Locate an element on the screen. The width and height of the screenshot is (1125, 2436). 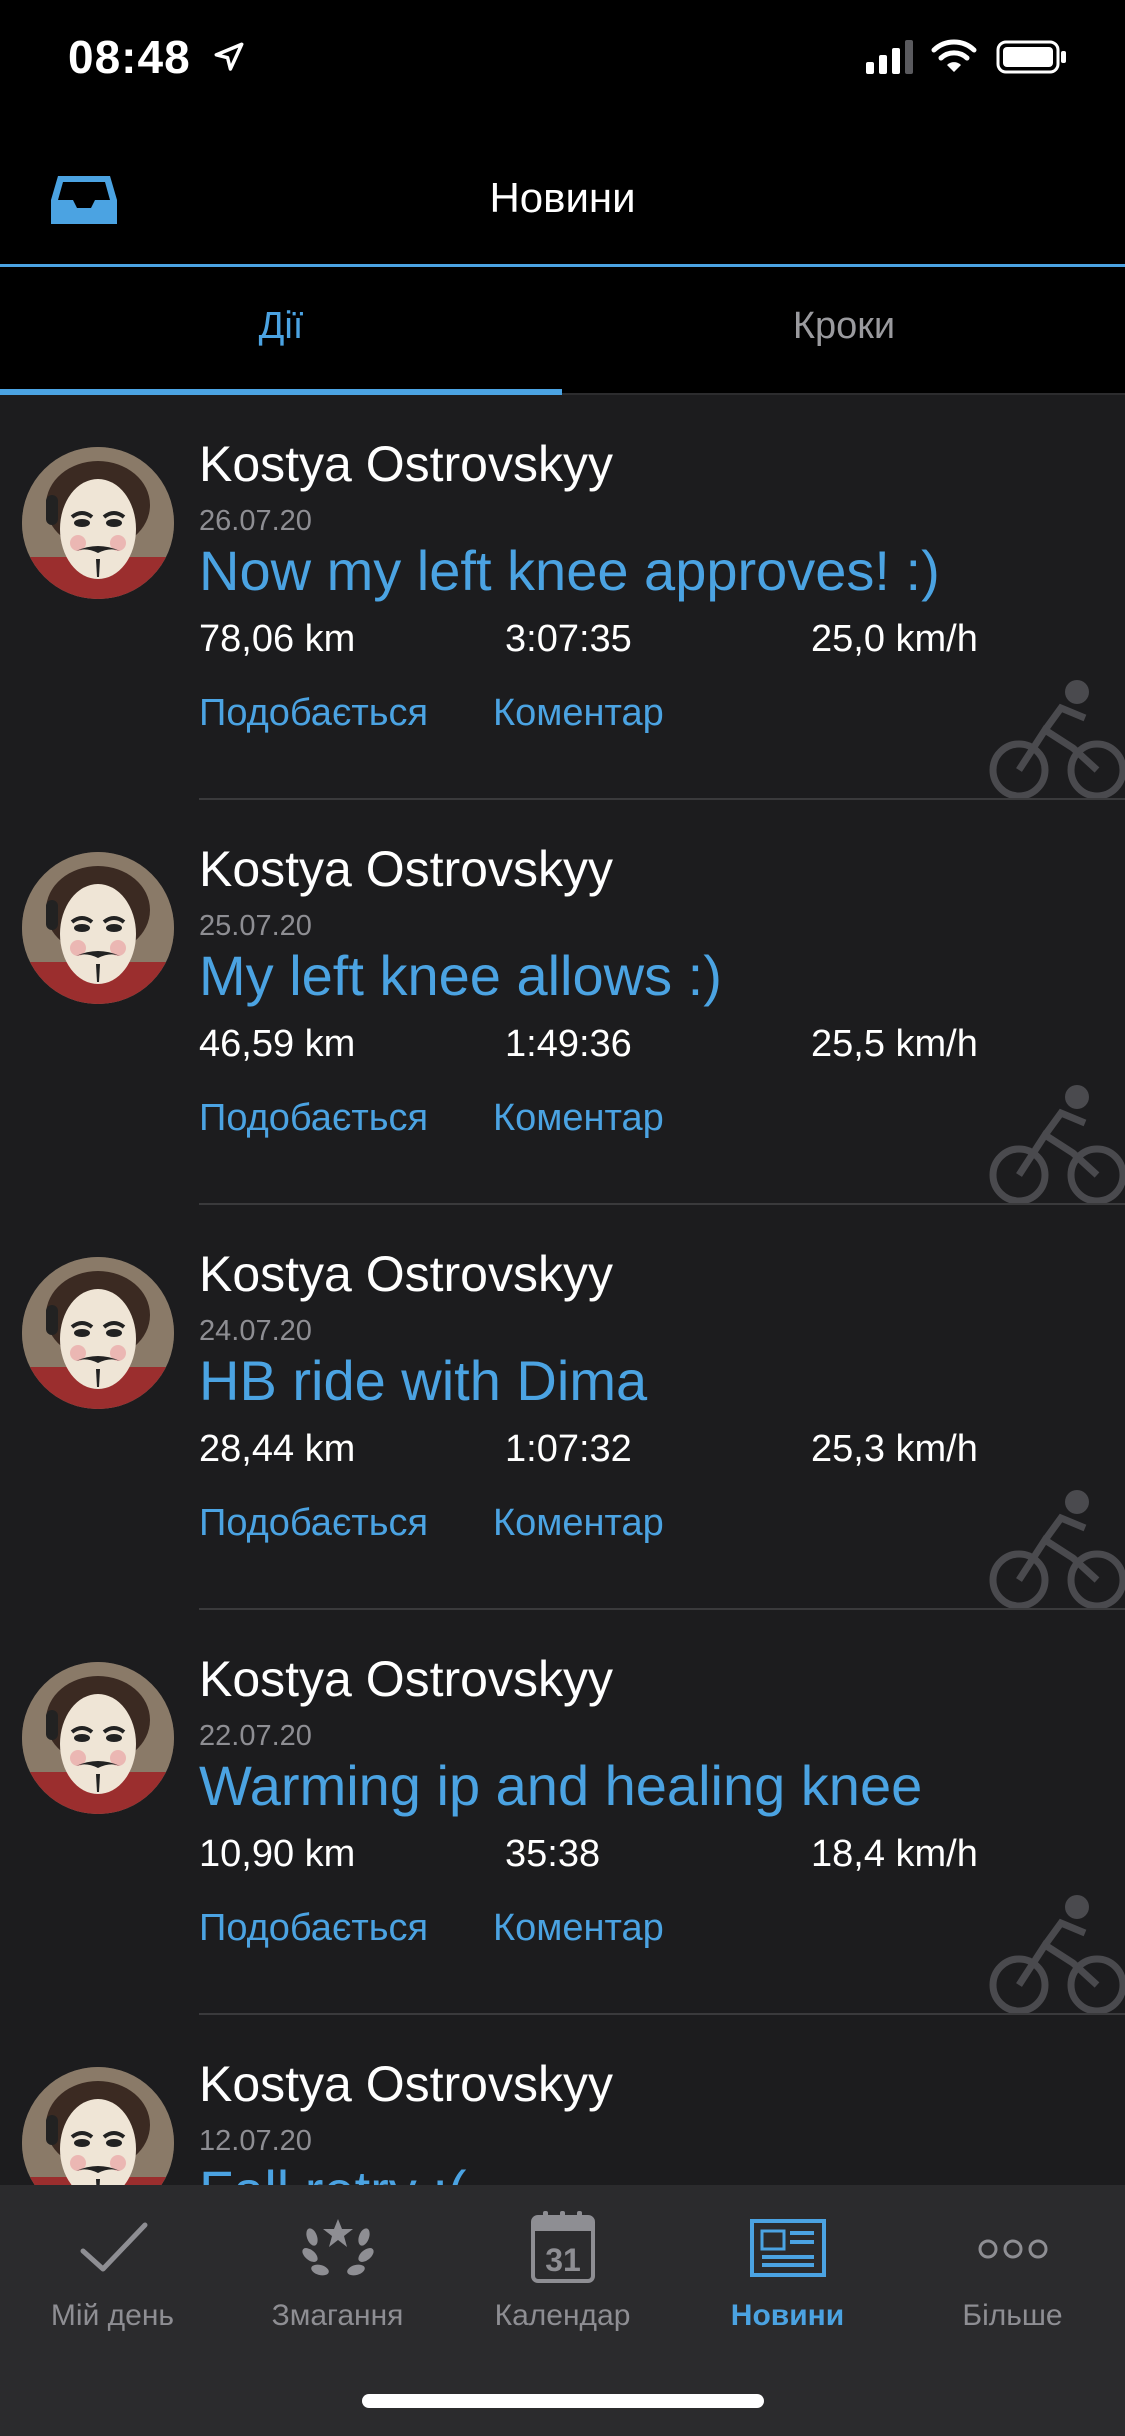
feed-tabs: Дії Кроки is located at coordinates (562, 331).